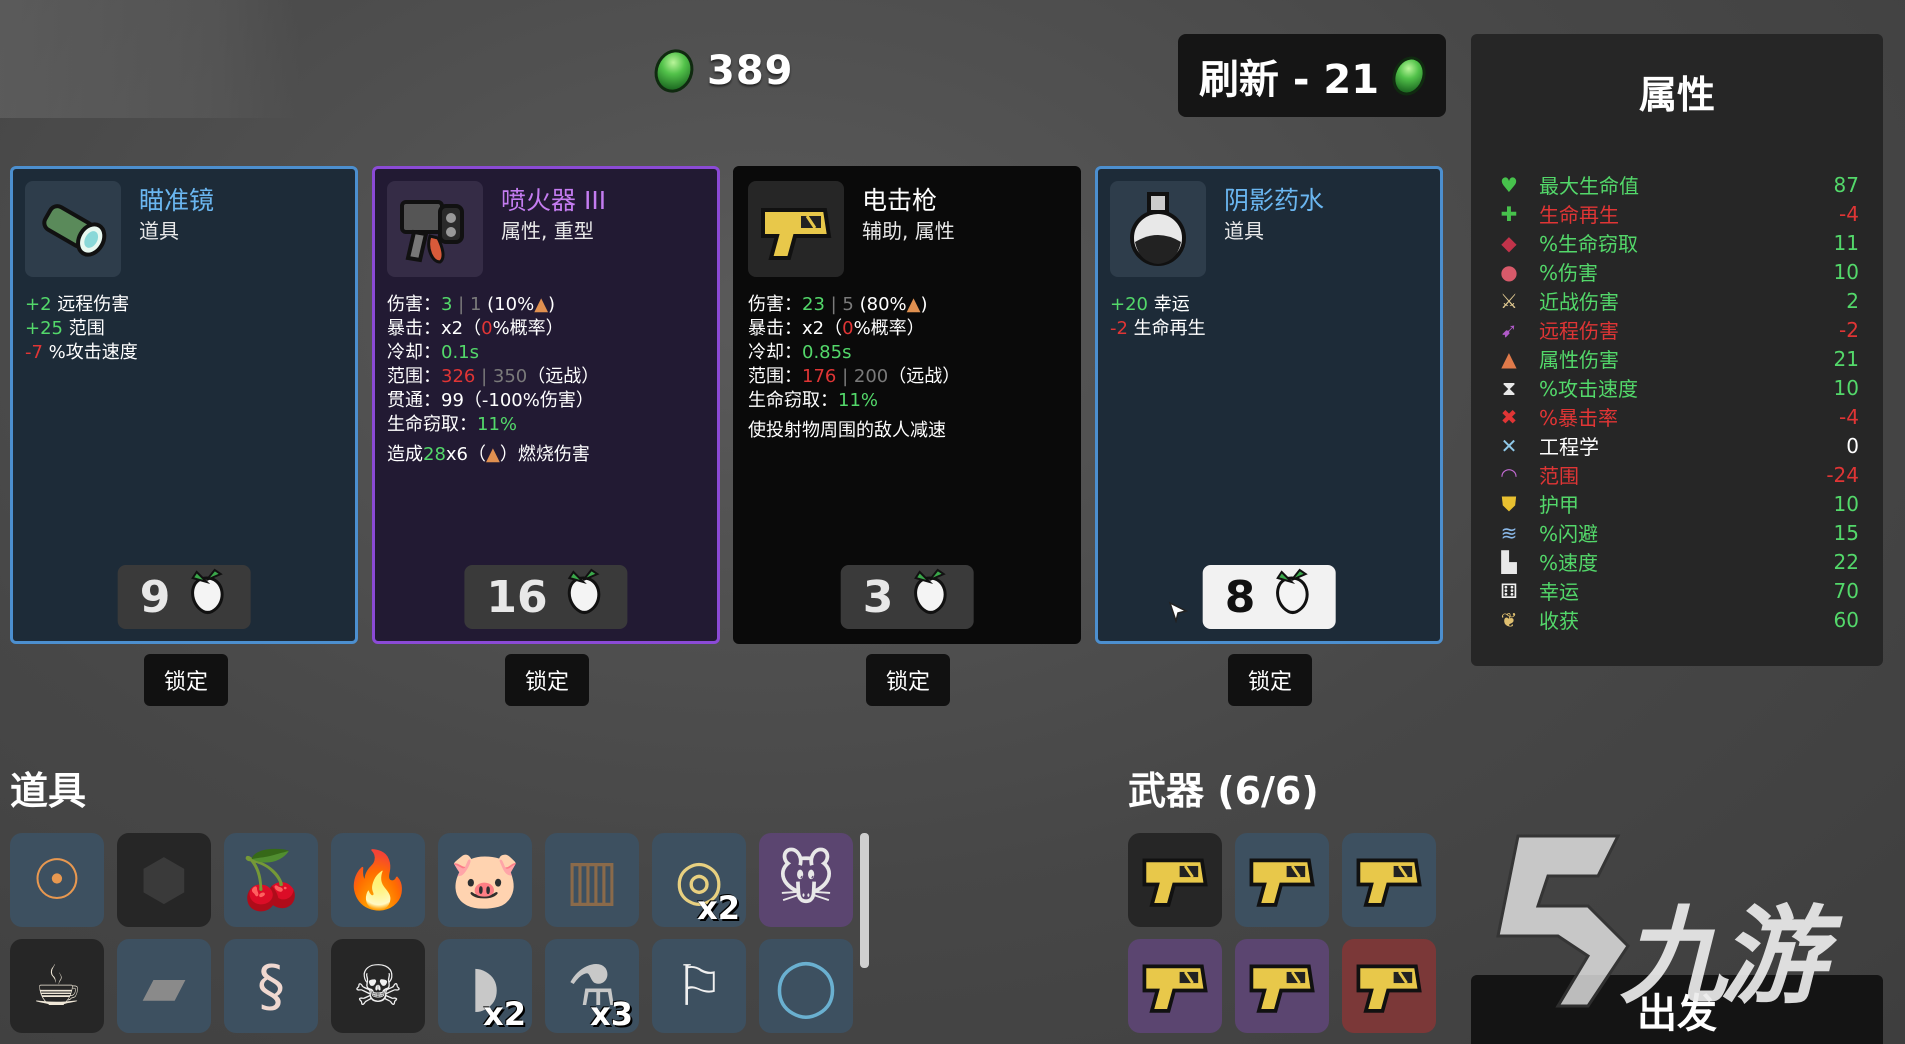 Image resolution: width=1905 pixels, height=1044 pixels. Describe the element at coordinates (1509, 619) in the screenshot. I see `wheat-icon: ❦` at that location.